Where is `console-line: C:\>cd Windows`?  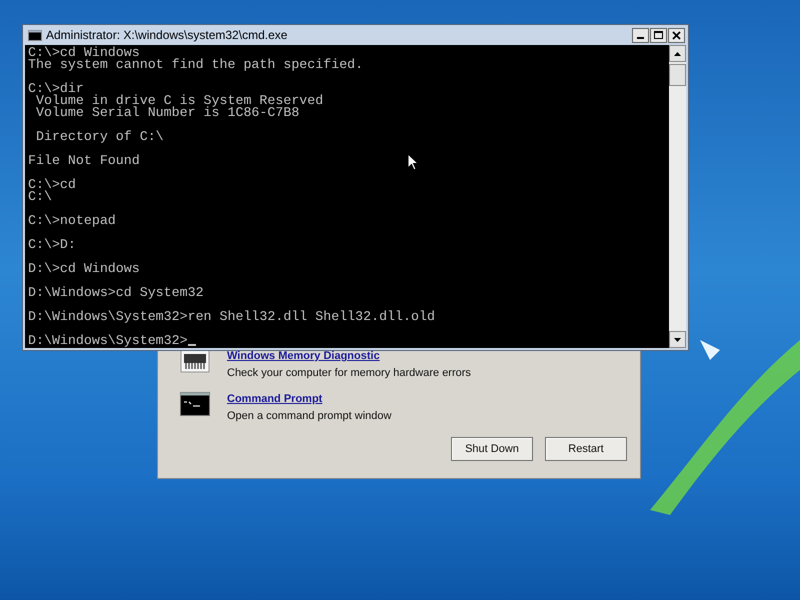
console-line: C:\>cd Windows is located at coordinates (84, 53).